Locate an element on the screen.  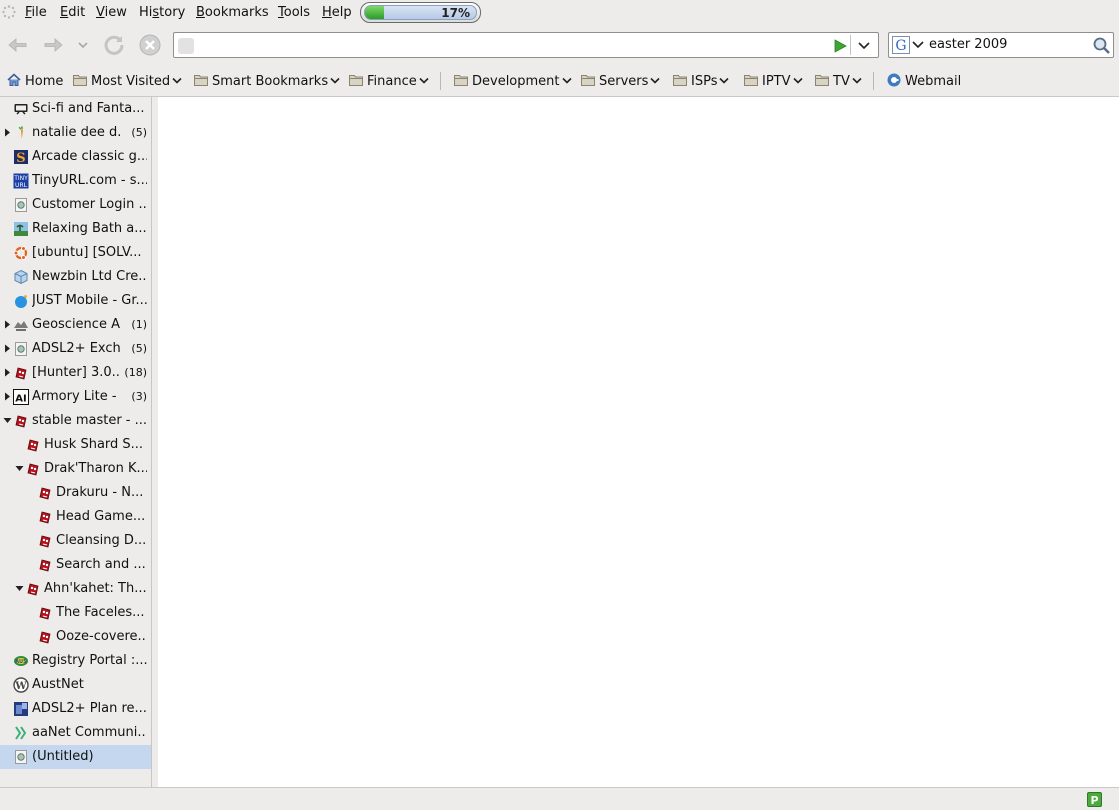
search-bar: G easter 2009 is located at coordinates (1001, 45).